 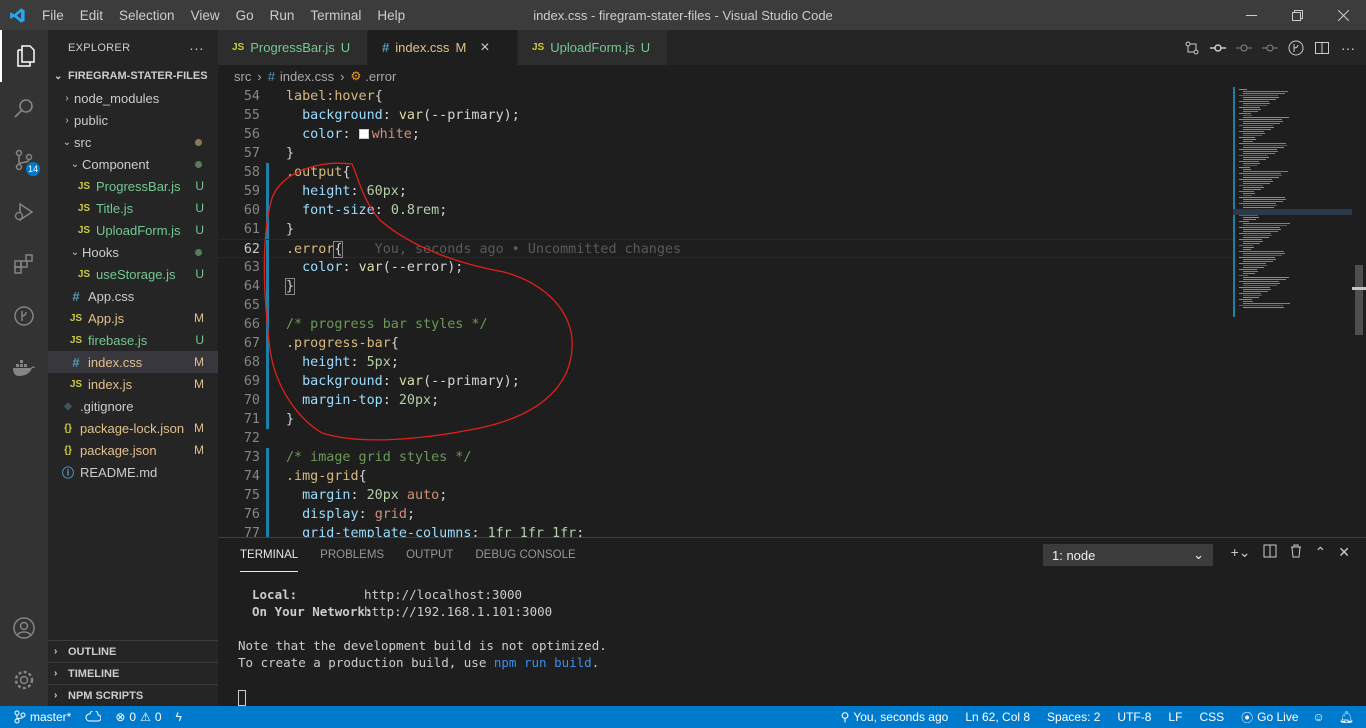 I want to click on new-terminal-icon: +⌄, so click(x=1241, y=552).